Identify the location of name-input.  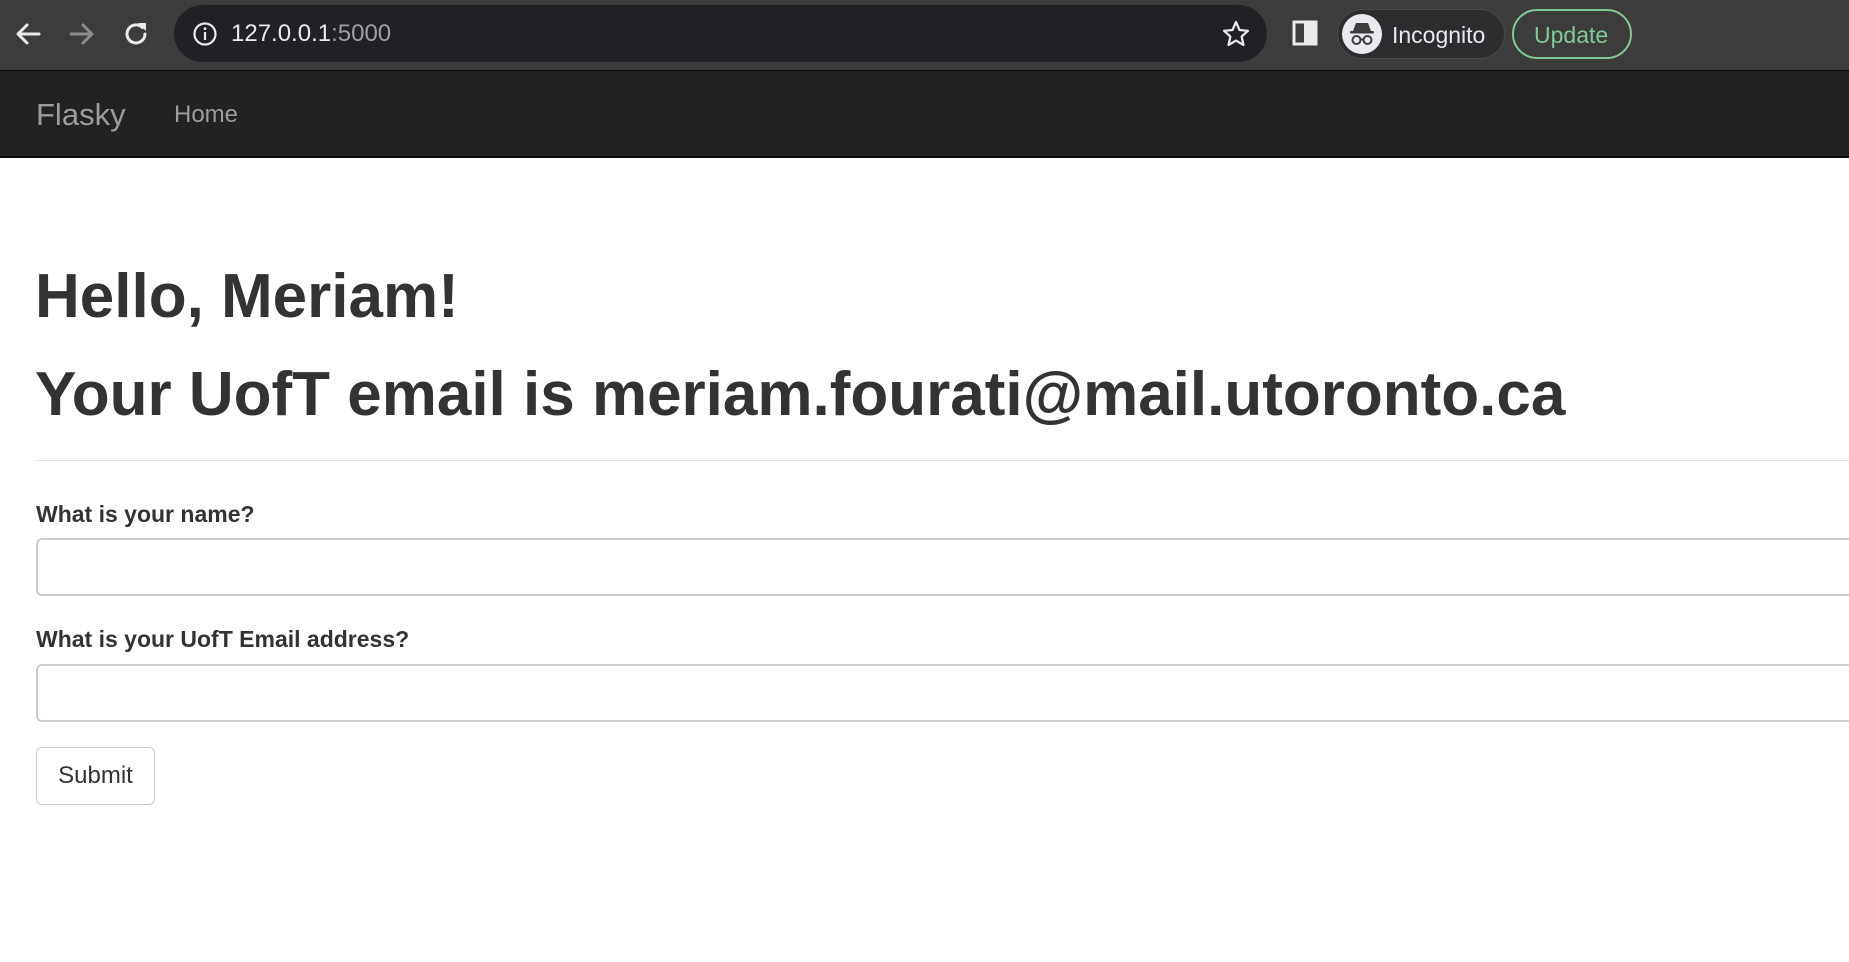
(942, 567).